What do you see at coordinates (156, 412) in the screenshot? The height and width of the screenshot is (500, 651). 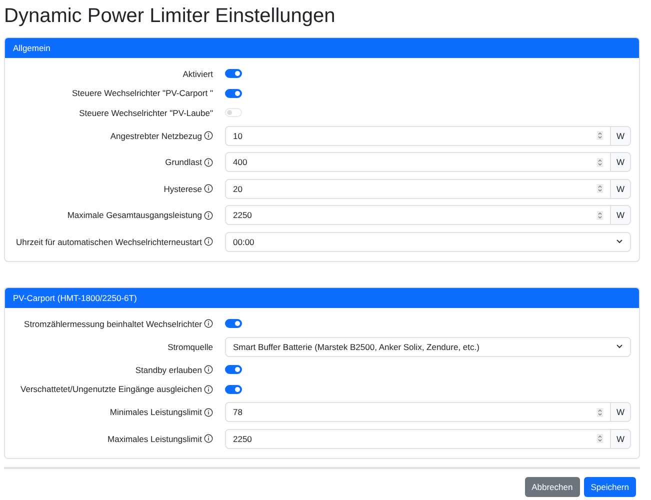 I see `field-label: Minimales Leistungslimit` at bounding box center [156, 412].